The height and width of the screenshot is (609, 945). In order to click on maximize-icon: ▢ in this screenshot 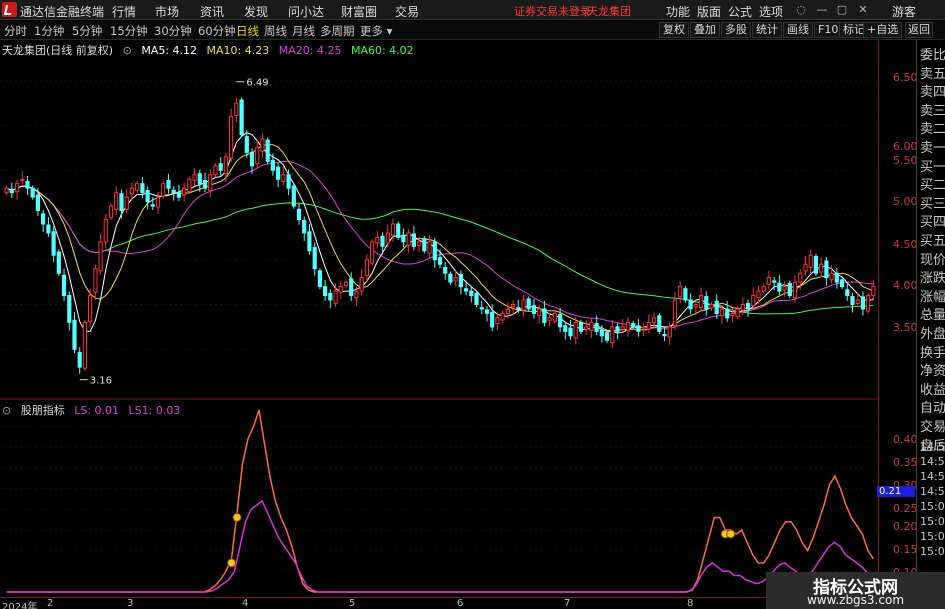, I will do `click(842, 9)`.